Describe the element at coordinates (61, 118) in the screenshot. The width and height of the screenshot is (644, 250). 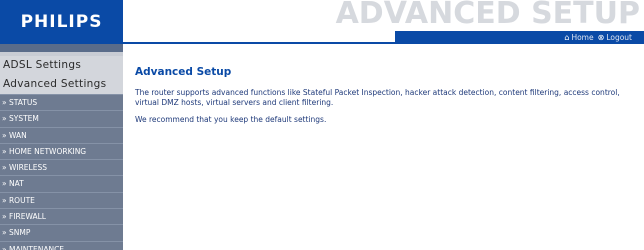
I see `sidebar-item-system: » SYSTEM` at that location.